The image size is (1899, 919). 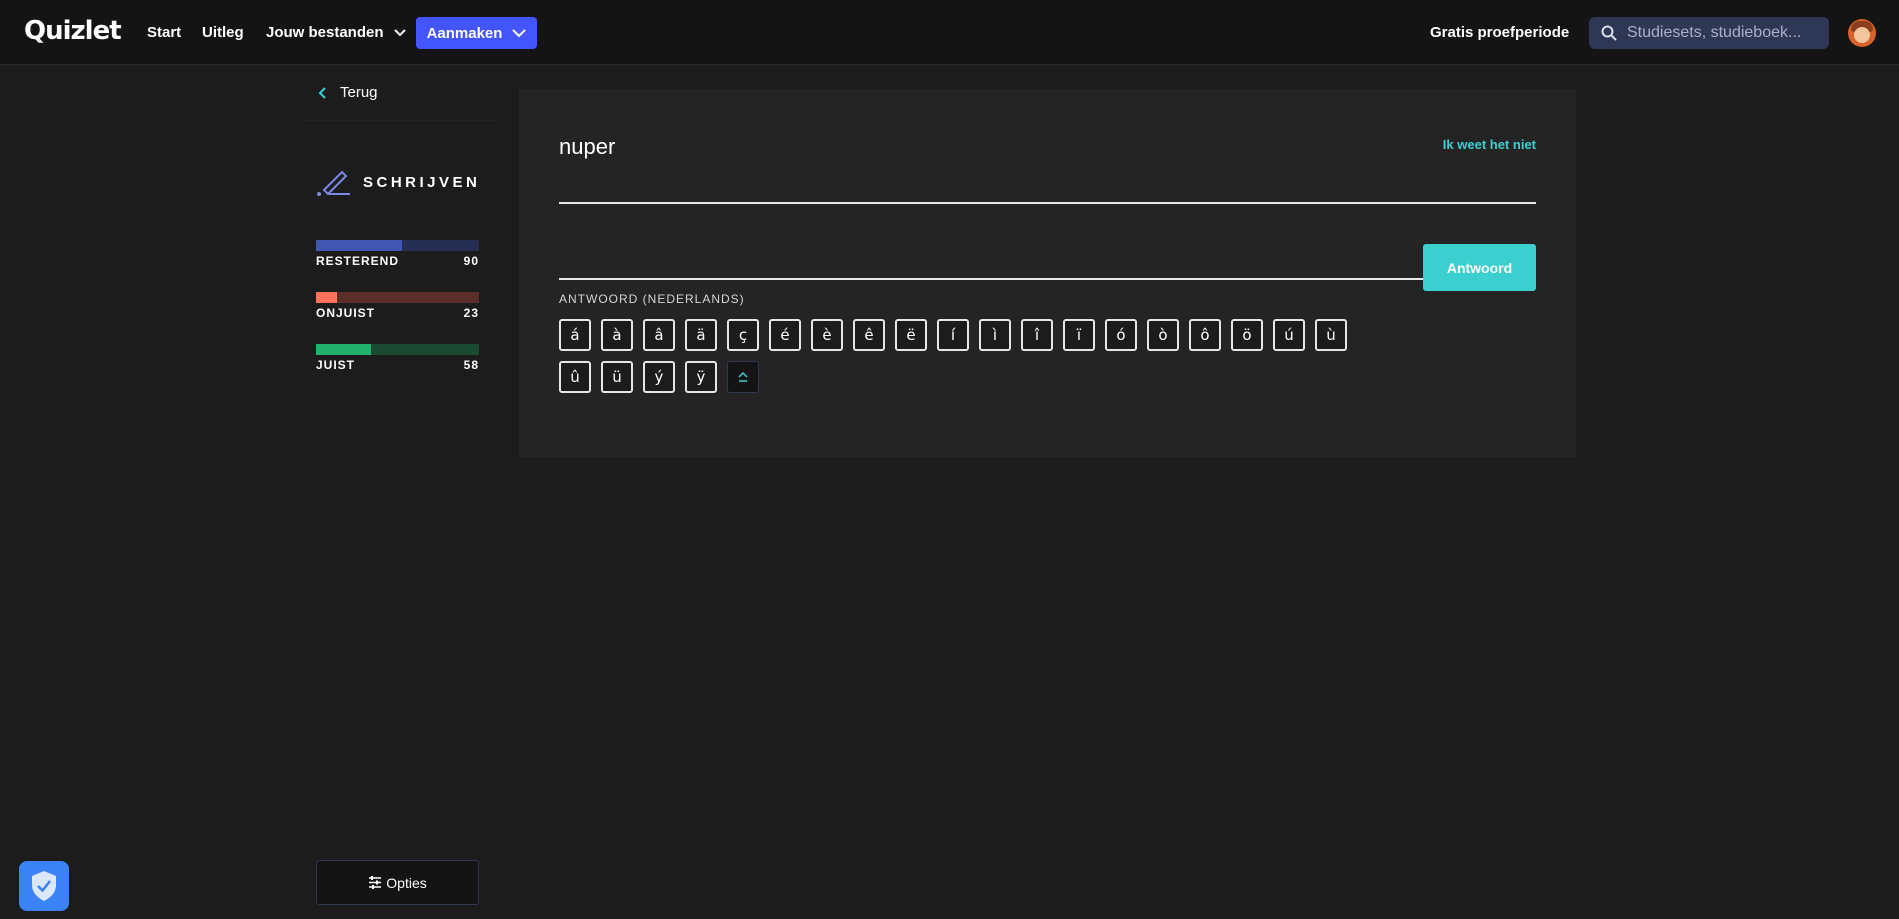 What do you see at coordinates (1289, 335) in the screenshot?
I see `special-char-button: ú` at bounding box center [1289, 335].